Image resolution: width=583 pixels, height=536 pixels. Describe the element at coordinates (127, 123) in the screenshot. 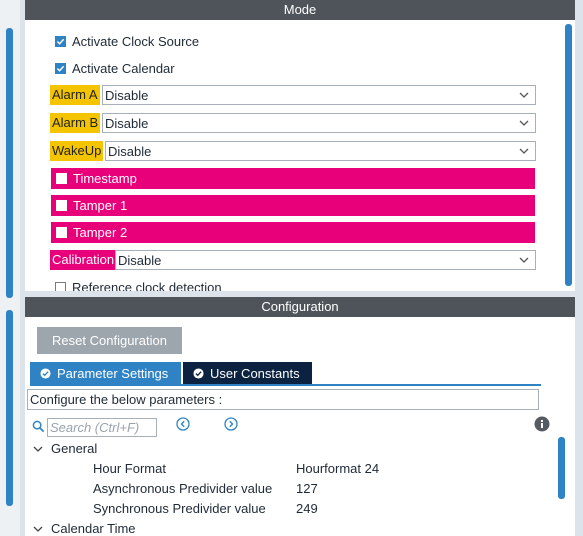

I see `alarm-b-value: Disable` at that location.